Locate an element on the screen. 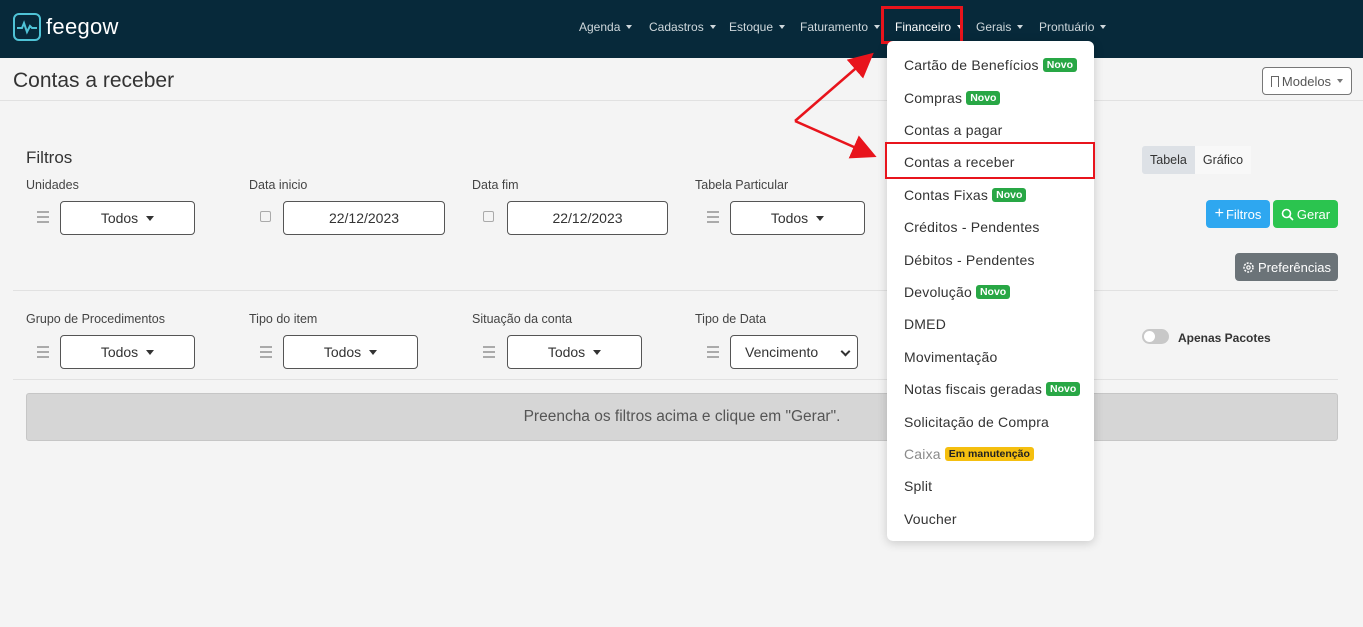 This screenshot has width=1363, height=627. annotation-arrows is located at coordinates (835, 105).